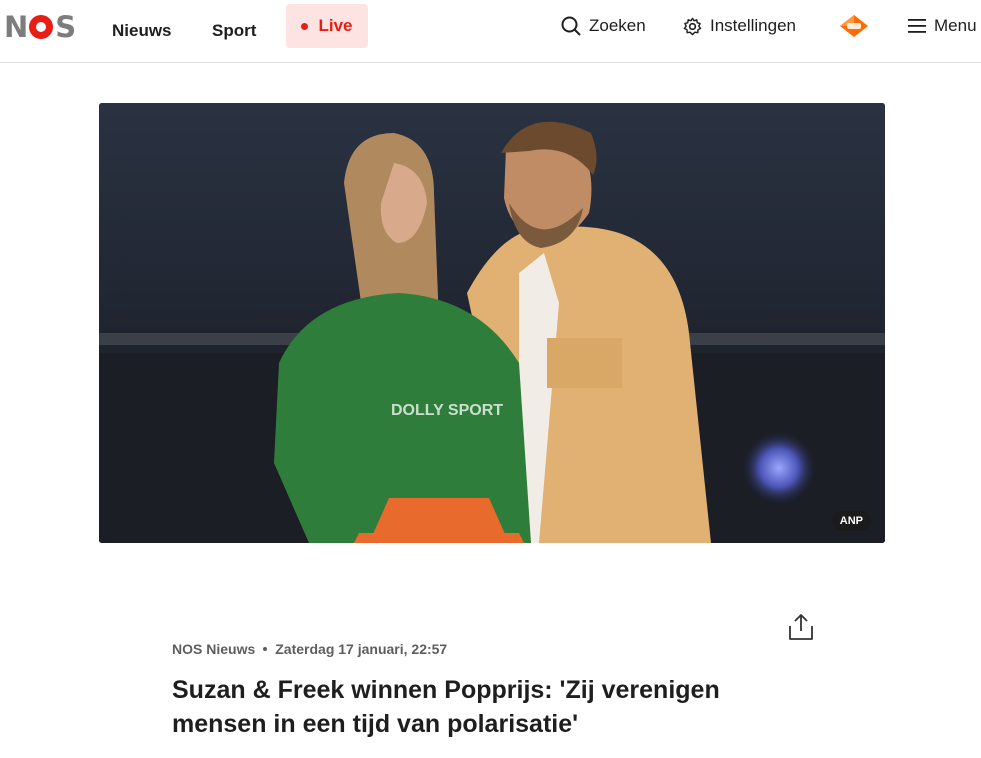  I want to click on npo-start-icon, so click(854, 26).